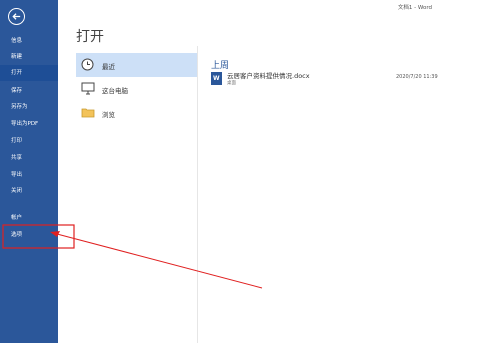 This screenshot has width=500, height=343. What do you see at coordinates (29, 141) in the screenshot?
I see `nav-print: 打印` at bounding box center [29, 141].